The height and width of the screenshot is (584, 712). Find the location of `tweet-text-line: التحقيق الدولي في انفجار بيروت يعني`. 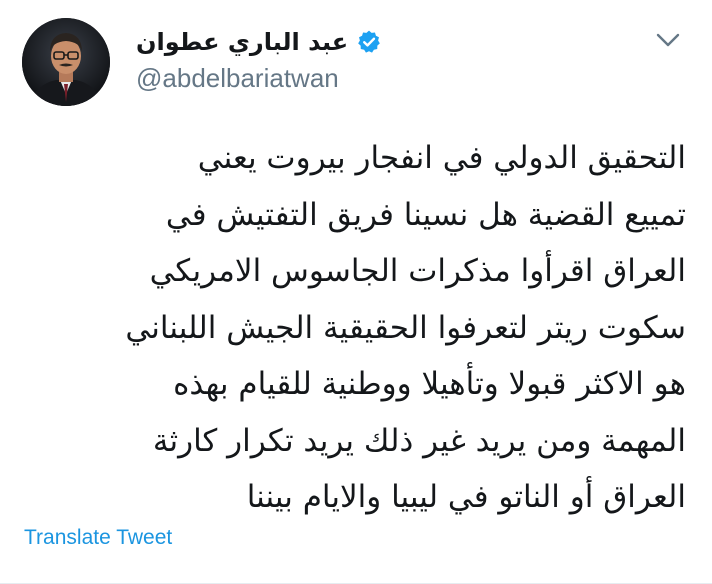

tweet-text-line: التحقيق الدولي في انفجار بيروت يعني is located at coordinates (441, 158).